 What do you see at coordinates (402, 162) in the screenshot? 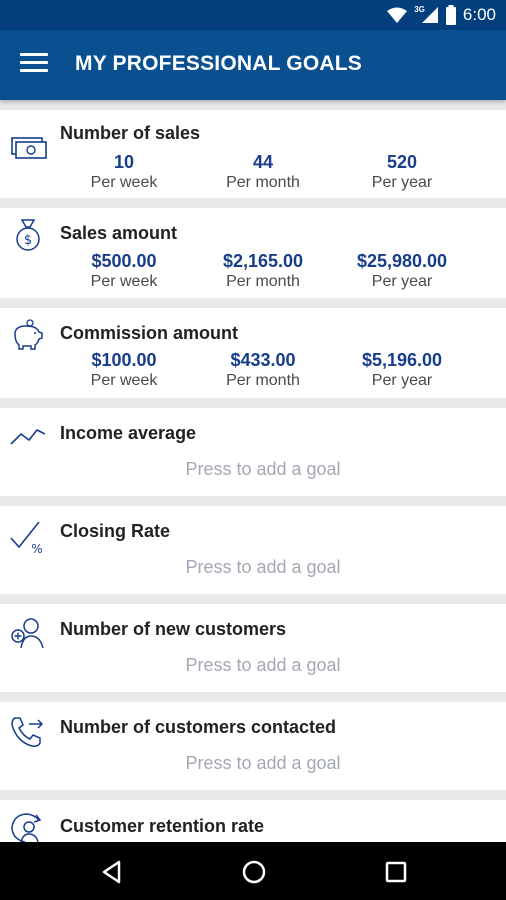
I see `value-per-year: 520` at bounding box center [402, 162].